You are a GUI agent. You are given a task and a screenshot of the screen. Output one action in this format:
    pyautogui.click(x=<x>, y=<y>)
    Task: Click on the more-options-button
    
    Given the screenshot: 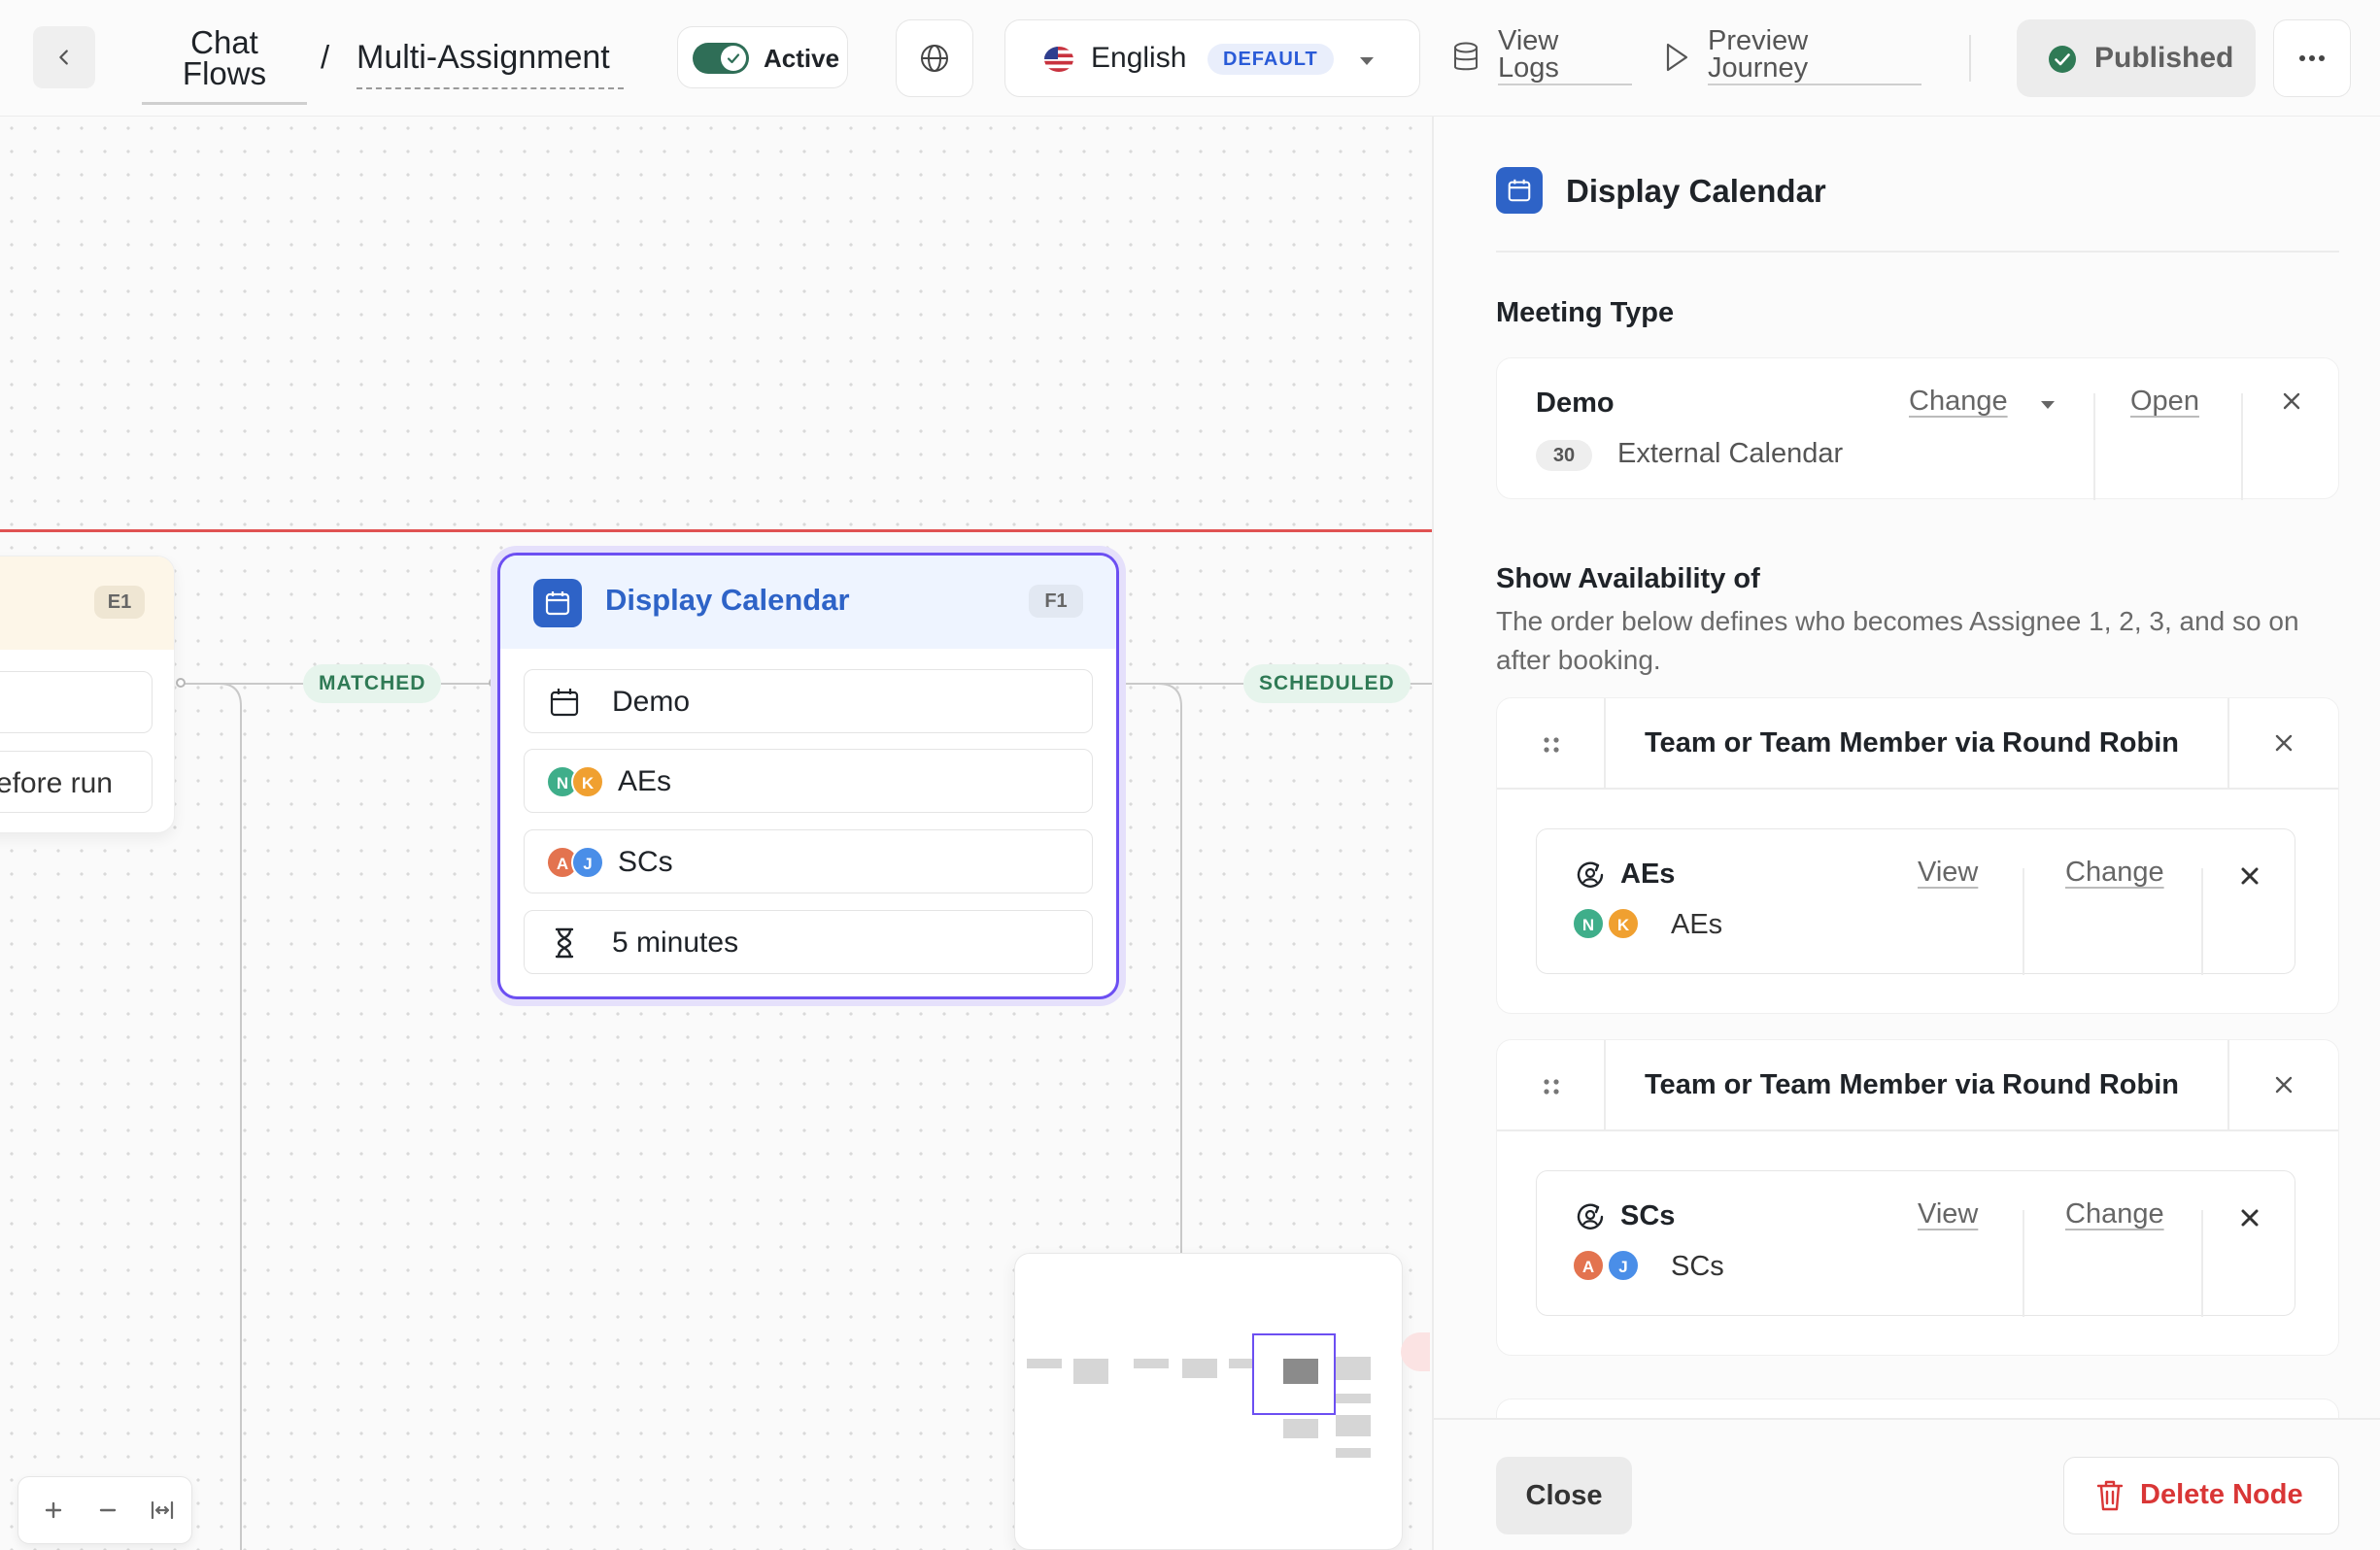 What is the action you would take?
    pyautogui.click(x=2312, y=58)
    